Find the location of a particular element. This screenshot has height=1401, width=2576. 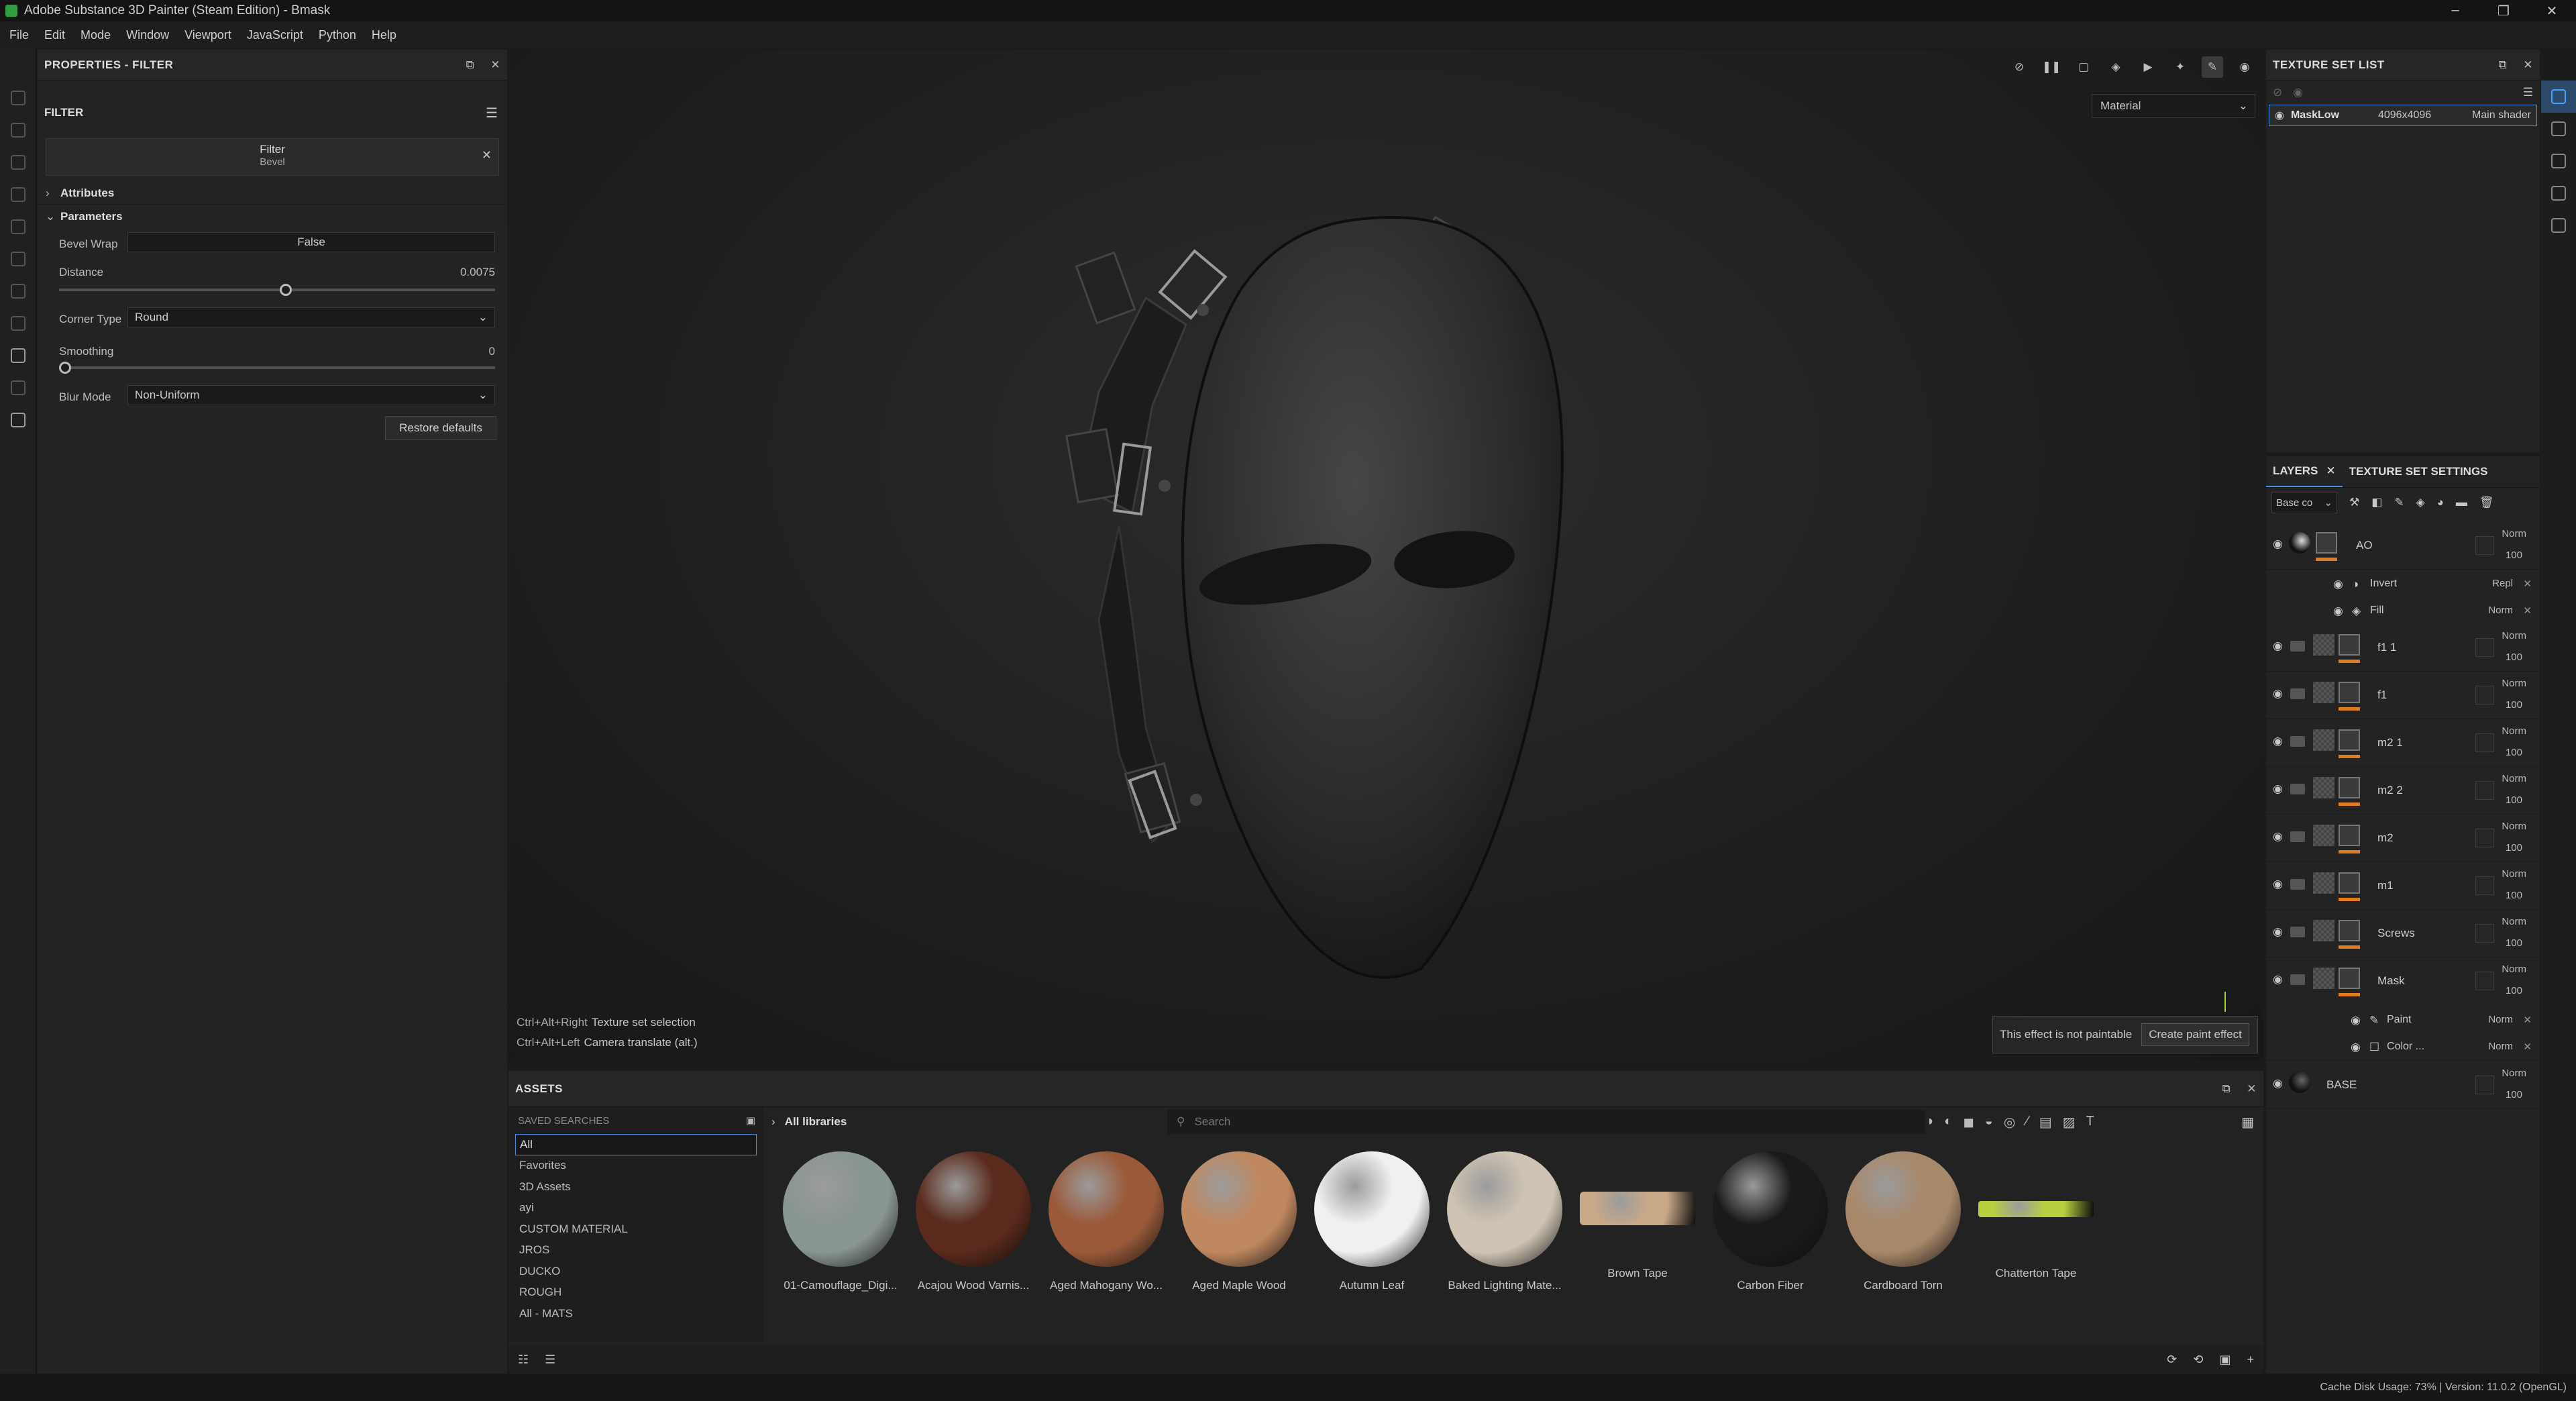

search-input: Search is located at coordinates (1212, 1122).